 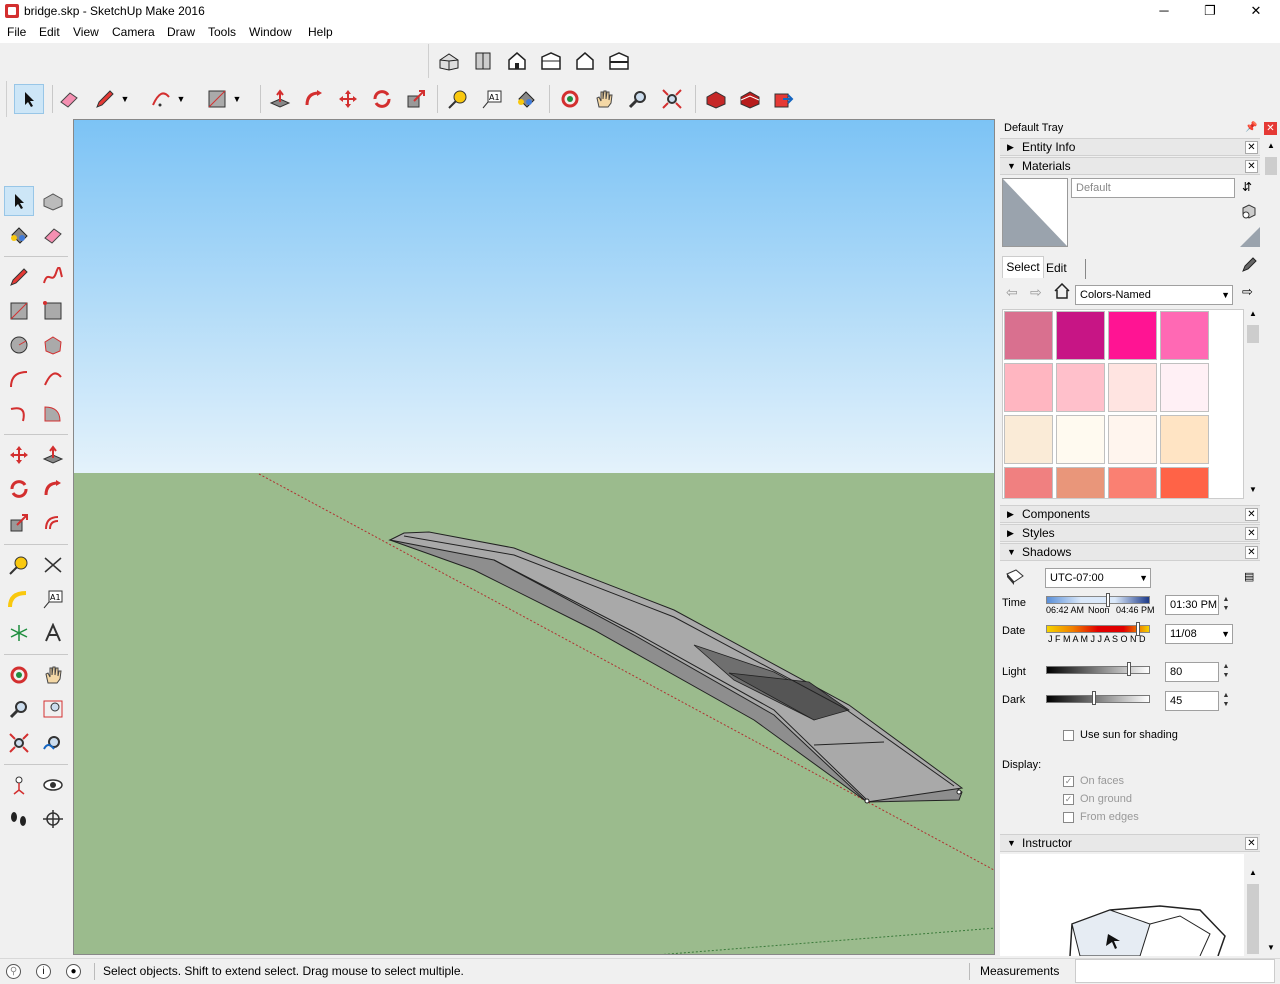 What do you see at coordinates (125, 99) in the screenshot?
I see `pencil-dropdown-chevron-down-icon: ▼` at bounding box center [125, 99].